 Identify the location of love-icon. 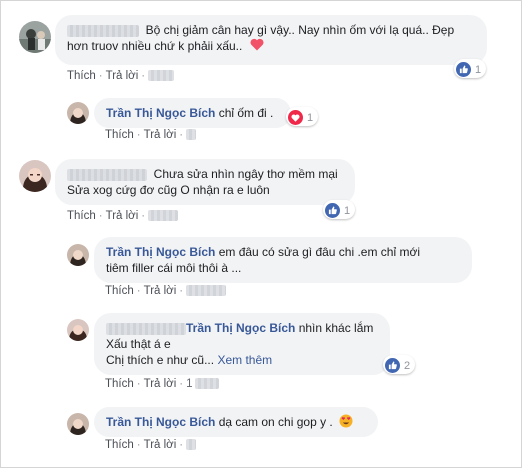
(295, 117).